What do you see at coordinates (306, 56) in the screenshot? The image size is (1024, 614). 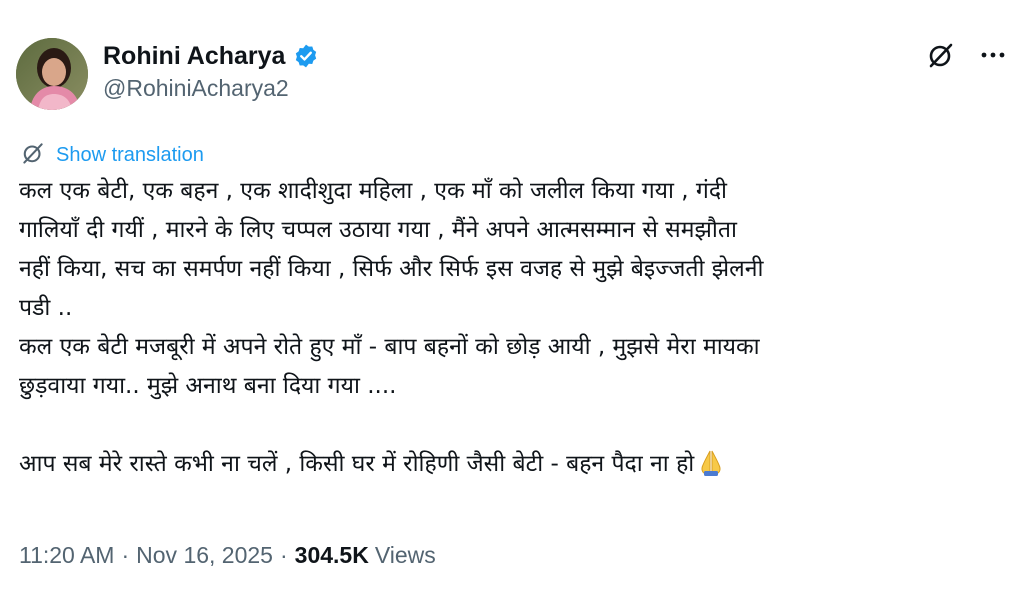 I see `verified-badge-icon` at bounding box center [306, 56].